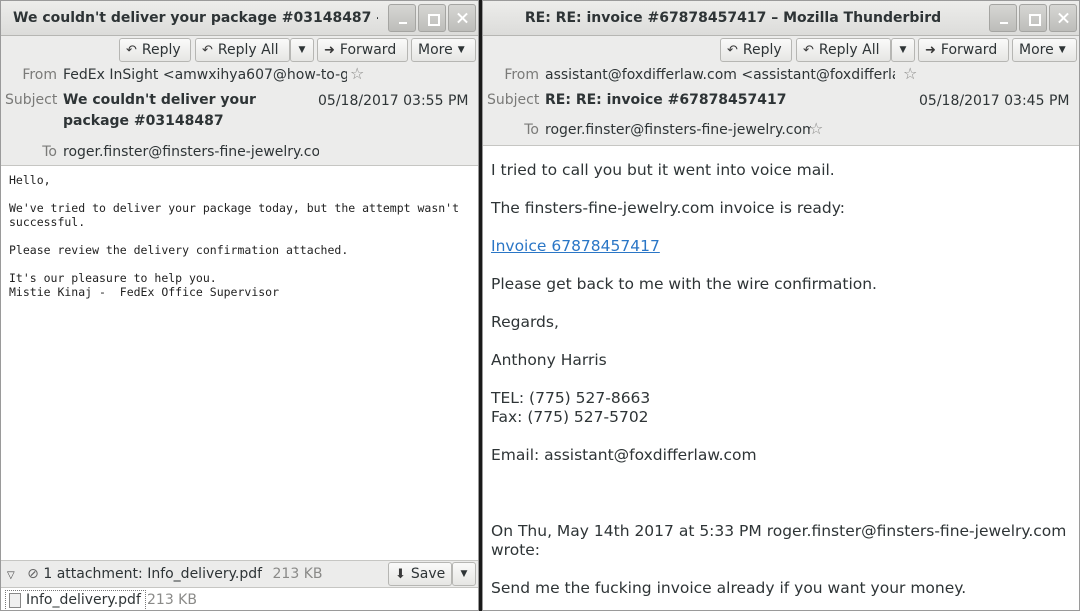  What do you see at coordinates (571, 398) in the screenshot?
I see `signature-tel: TEL: (775) 527-8663` at bounding box center [571, 398].